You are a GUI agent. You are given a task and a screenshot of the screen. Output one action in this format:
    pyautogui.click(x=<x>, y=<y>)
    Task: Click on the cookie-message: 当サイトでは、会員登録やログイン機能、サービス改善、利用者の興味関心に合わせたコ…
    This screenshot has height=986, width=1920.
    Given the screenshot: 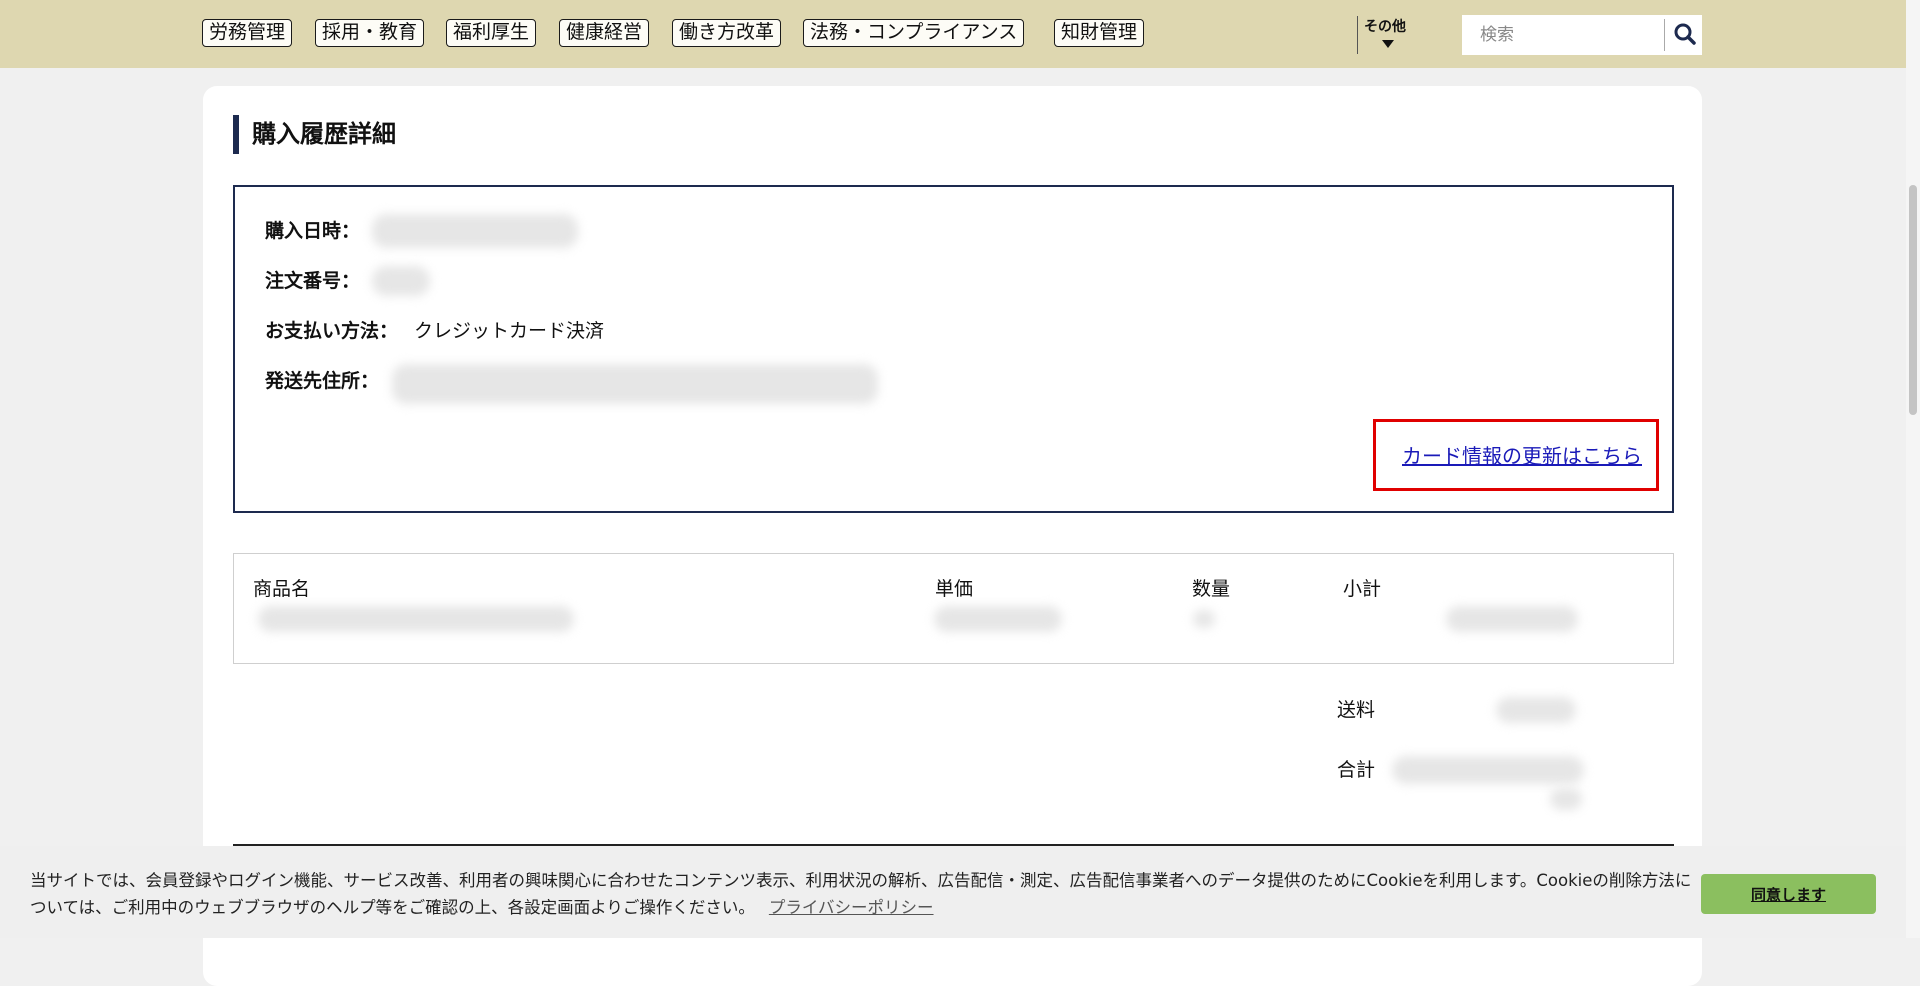 What is the action you would take?
    pyautogui.click(x=865, y=894)
    